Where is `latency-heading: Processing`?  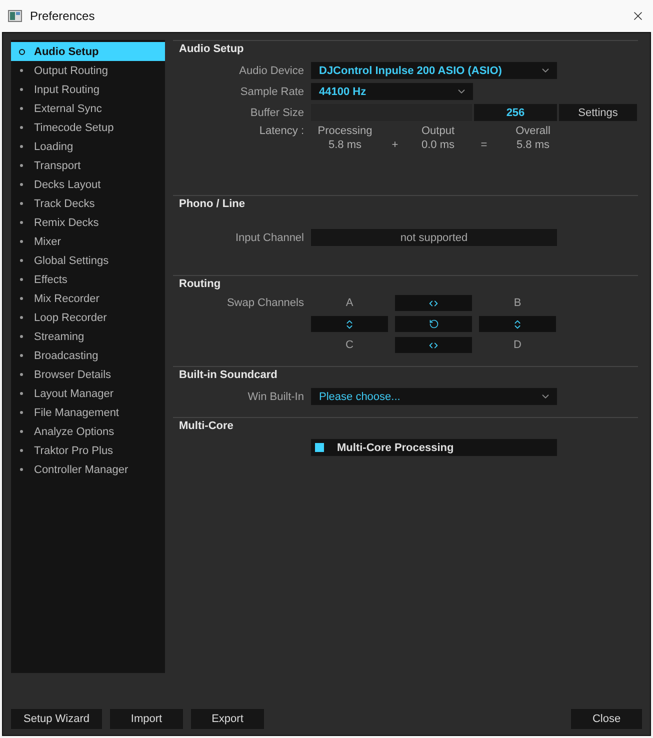 latency-heading: Processing is located at coordinates (345, 131).